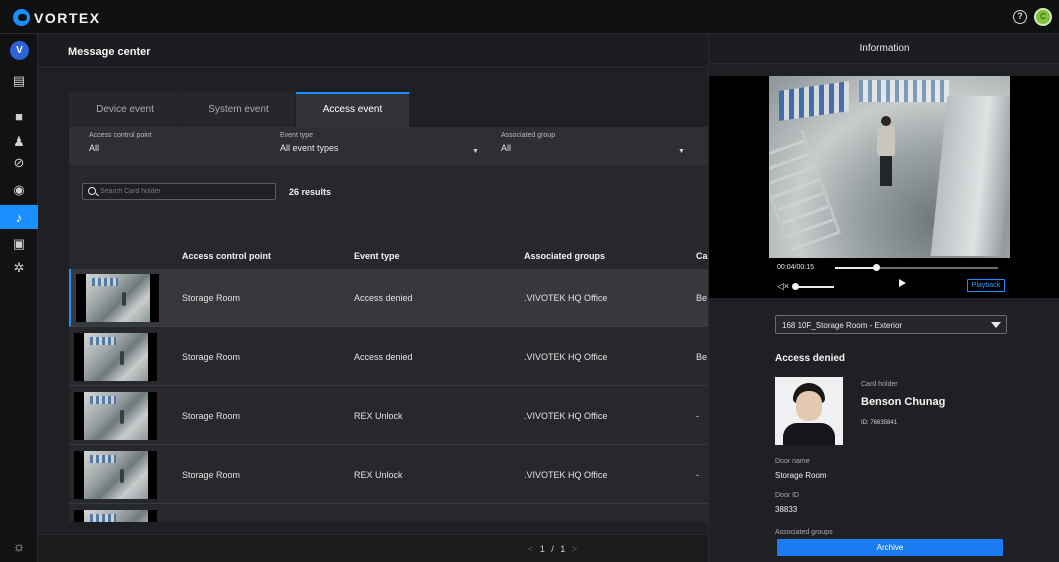 This screenshot has height=562, width=1059. I want to click on associated-groups-label: Associated groups, so click(804, 532).